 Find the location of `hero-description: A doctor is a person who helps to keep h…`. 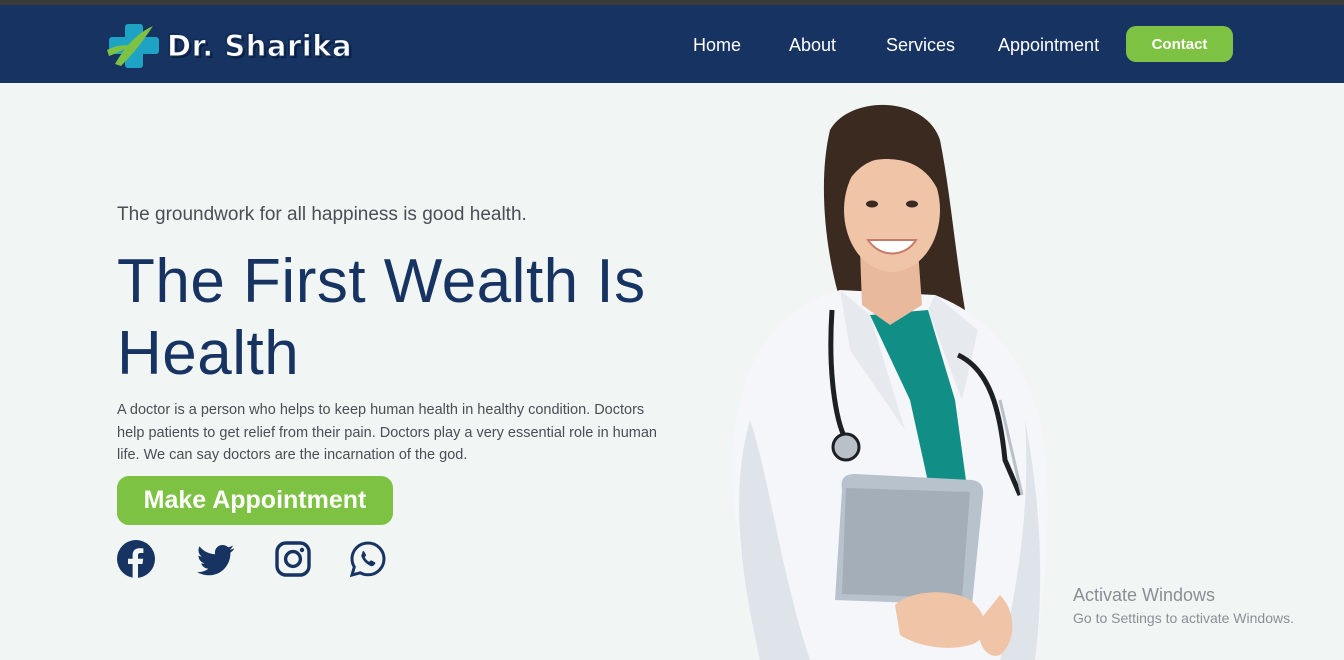

hero-description: A doctor is a person who helps to keep h… is located at coordinates (387, 432).